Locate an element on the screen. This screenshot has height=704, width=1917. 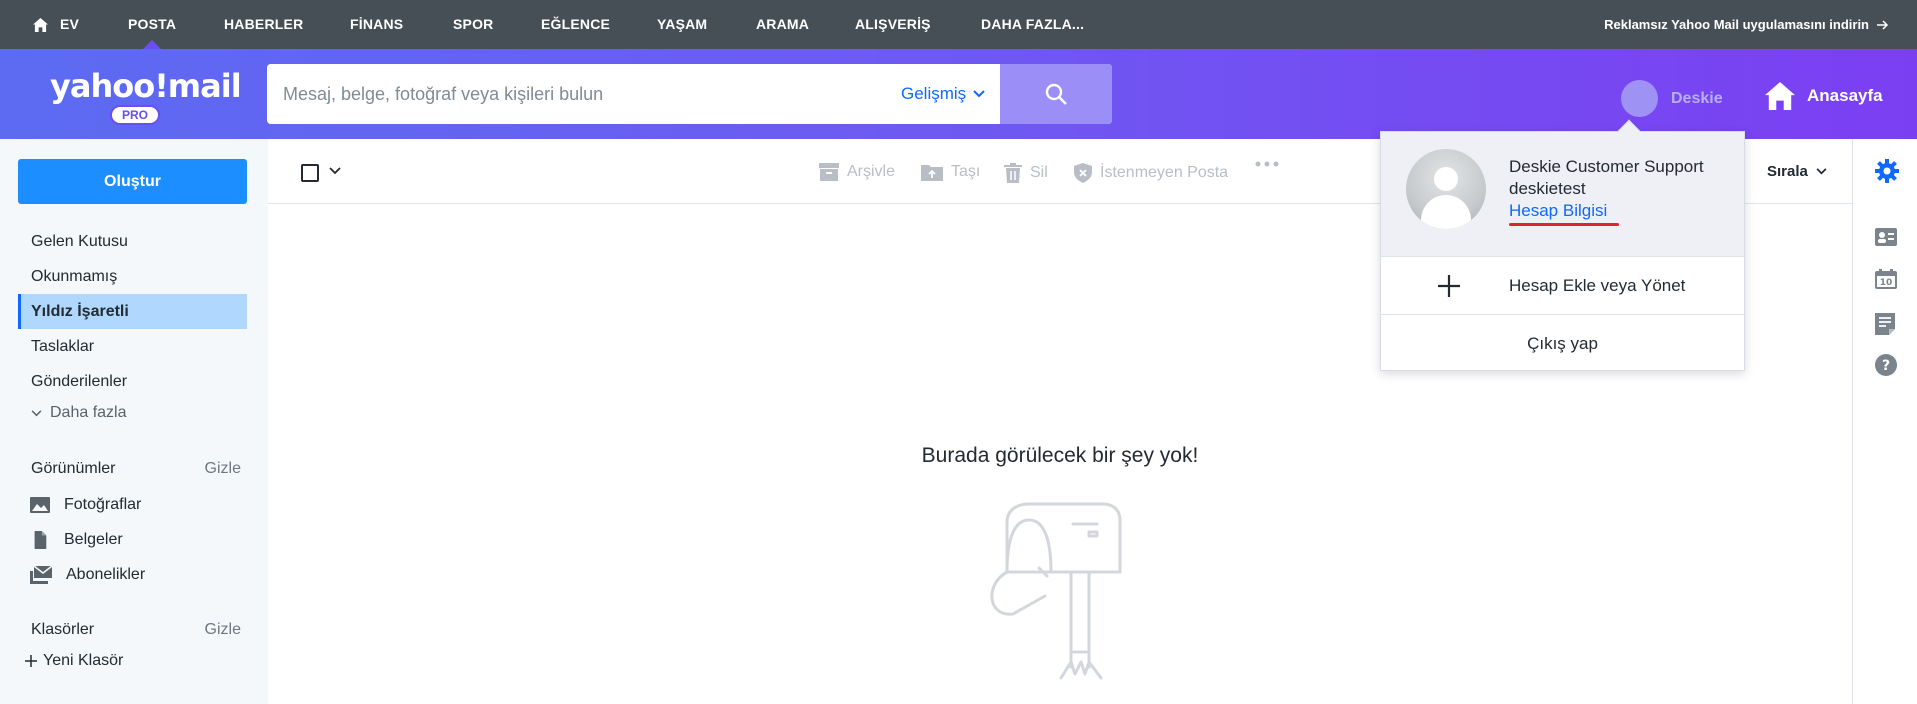
sidebar-item-drafts: Taslaklar is located at coordinates (132, 346).